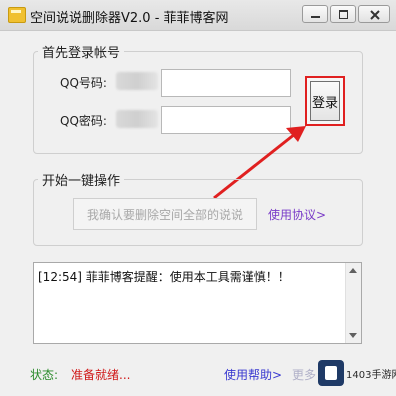 Image resolution: width=396 pixels, height=396 pixels. I want to click on watermark-logo-icon, so click(331, 373).